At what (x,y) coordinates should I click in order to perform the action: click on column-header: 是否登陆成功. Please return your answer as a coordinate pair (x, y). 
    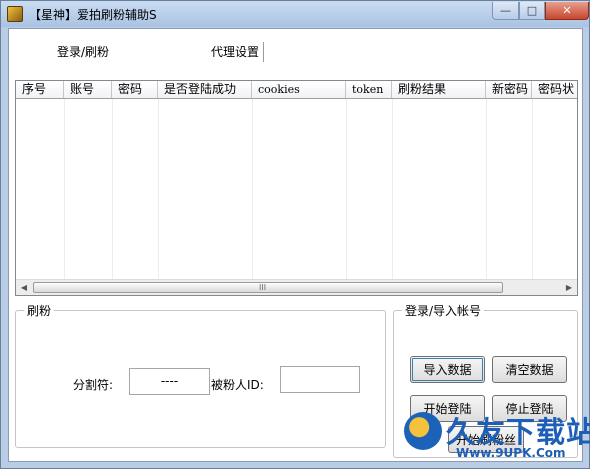
    Looking at the image, I should click on (205, 89).